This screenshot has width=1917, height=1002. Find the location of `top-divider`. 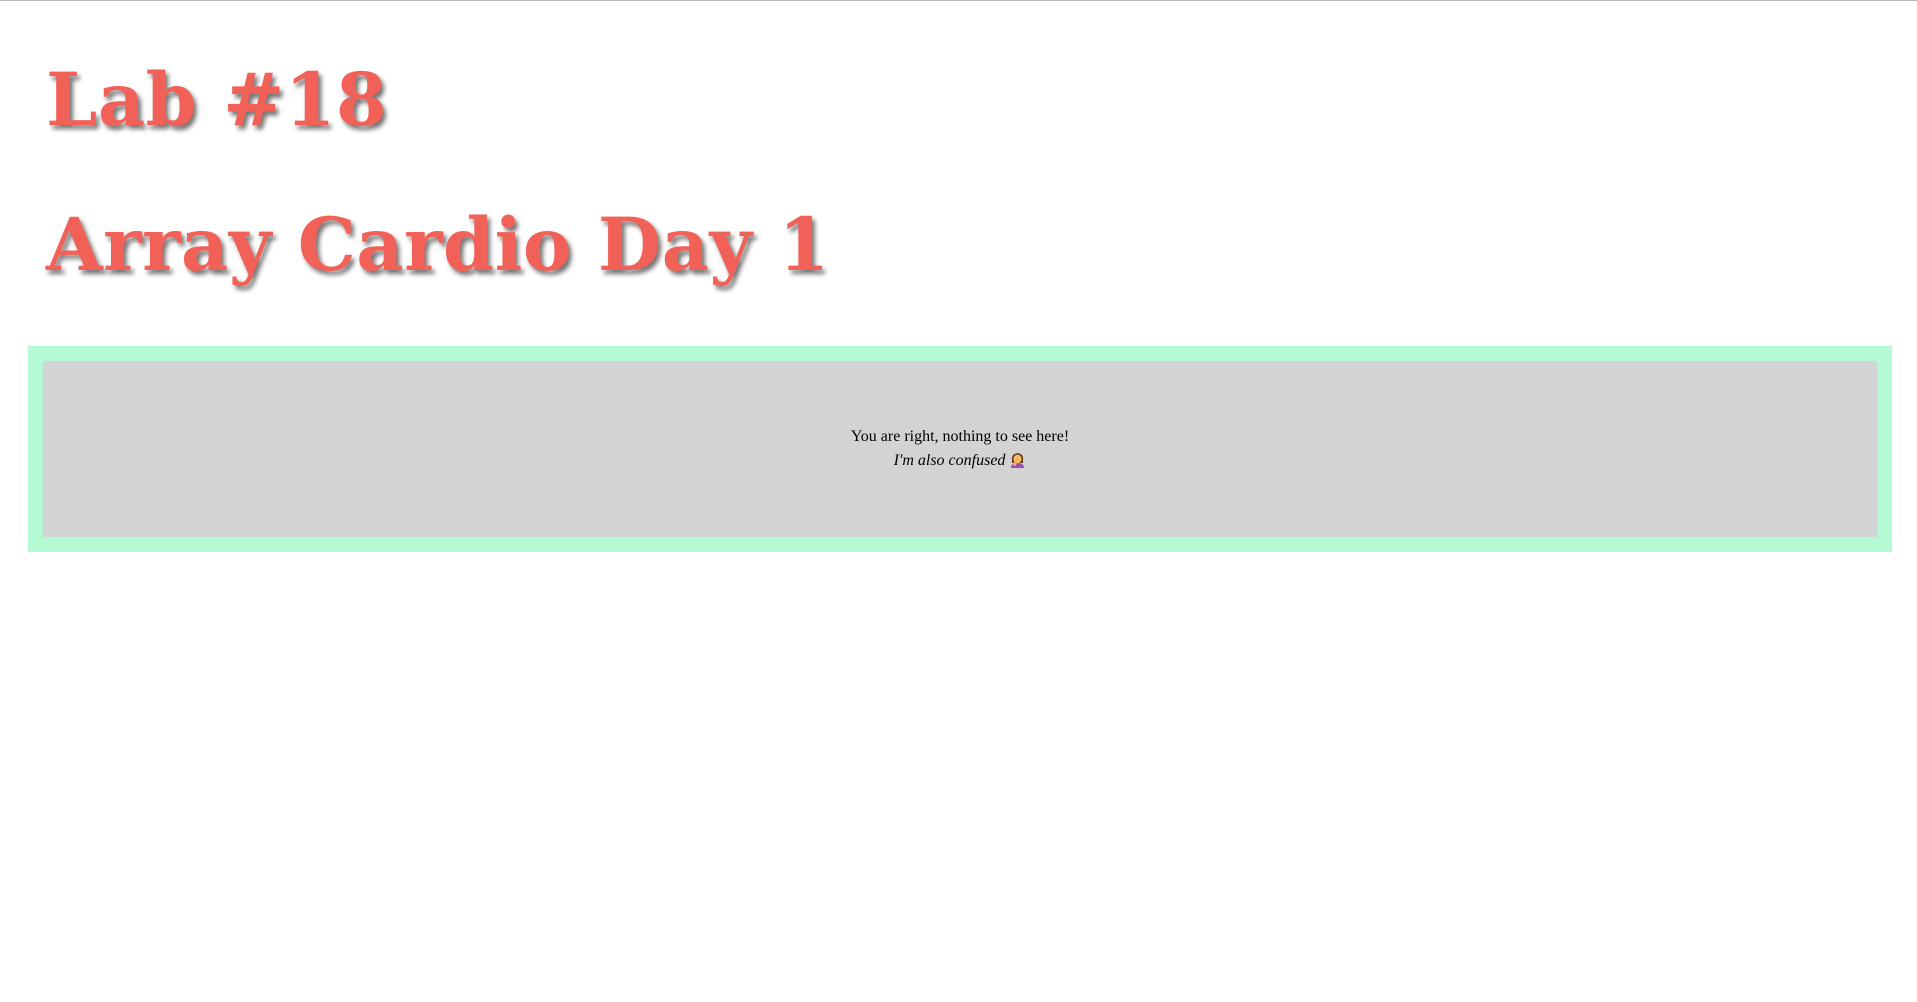

top-divider is located at coordinates (958, 0).